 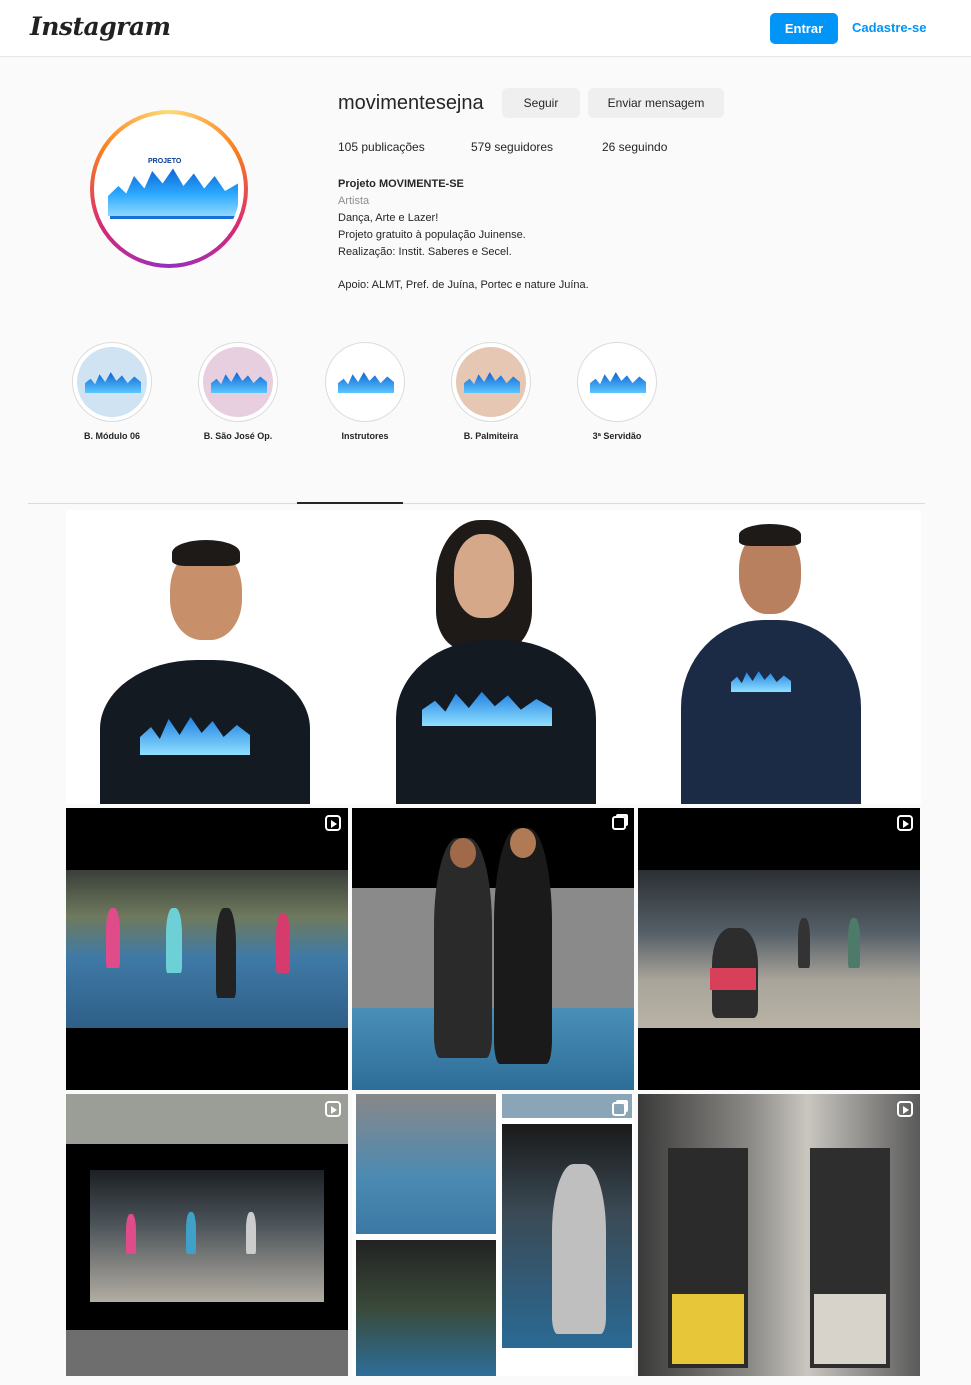 What do you see at coordinates (476, 503) in the screenshot?
I see `tabs-divider` at bounding box center [476, 503].